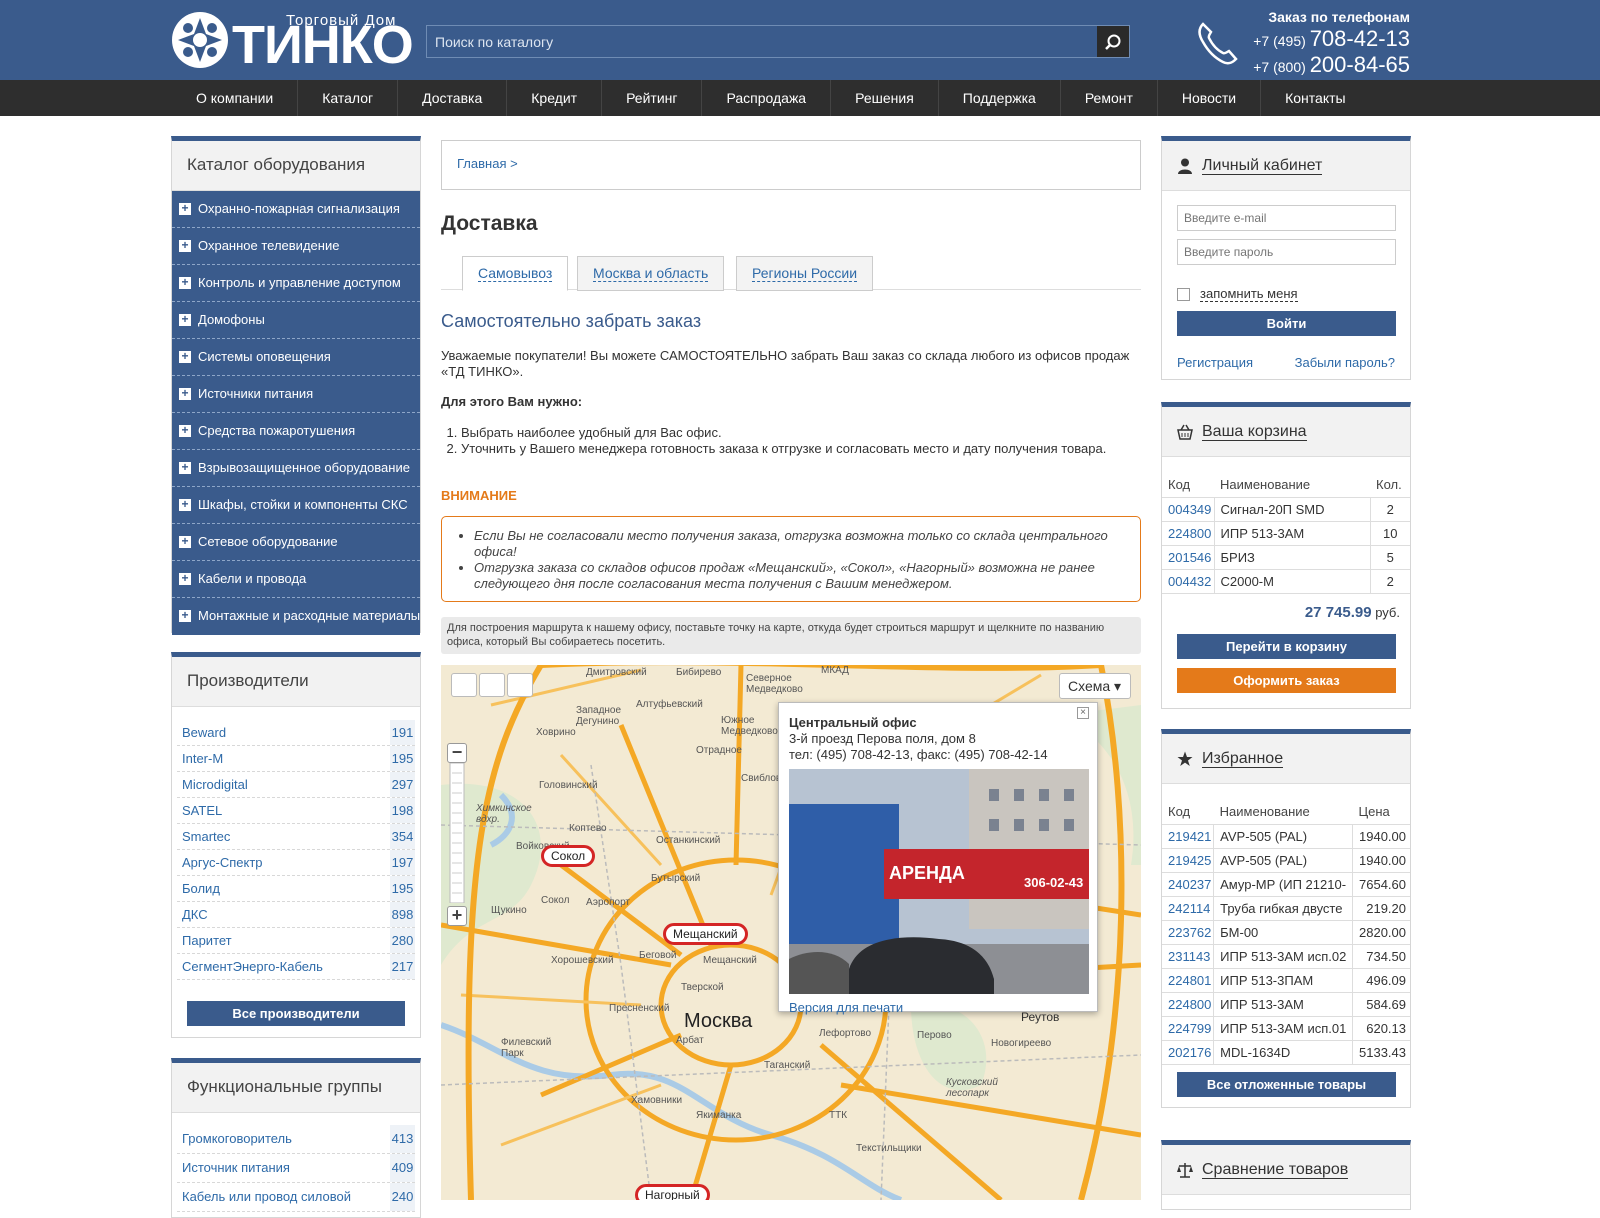 The image size is (1600, 1218). What do you see at coordinates (207, 940) in the screenshot?
I see `maker-link: Паритет` at bounding box center [207, 940].